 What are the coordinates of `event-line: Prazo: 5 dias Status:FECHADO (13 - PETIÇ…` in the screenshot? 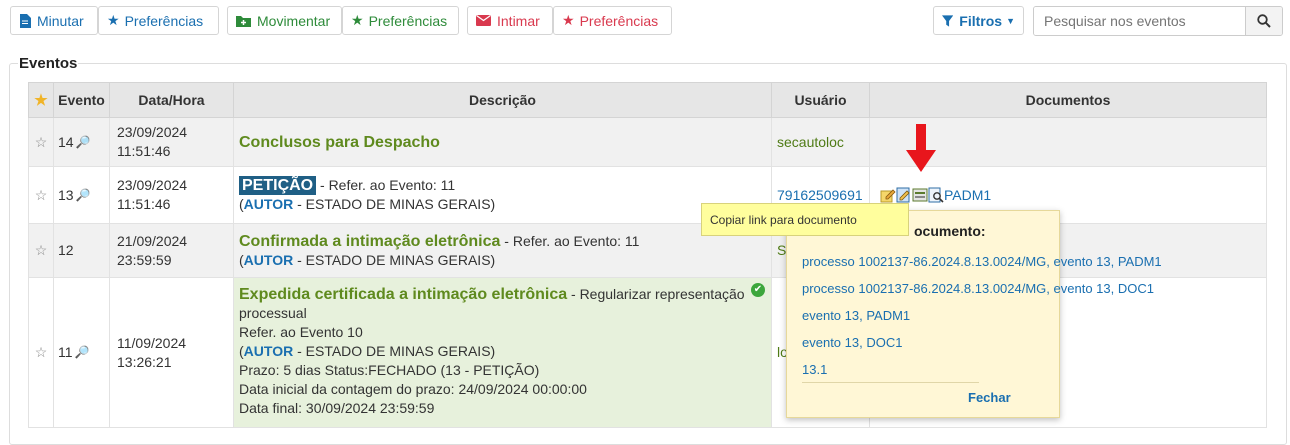 It's located at (389, 370).